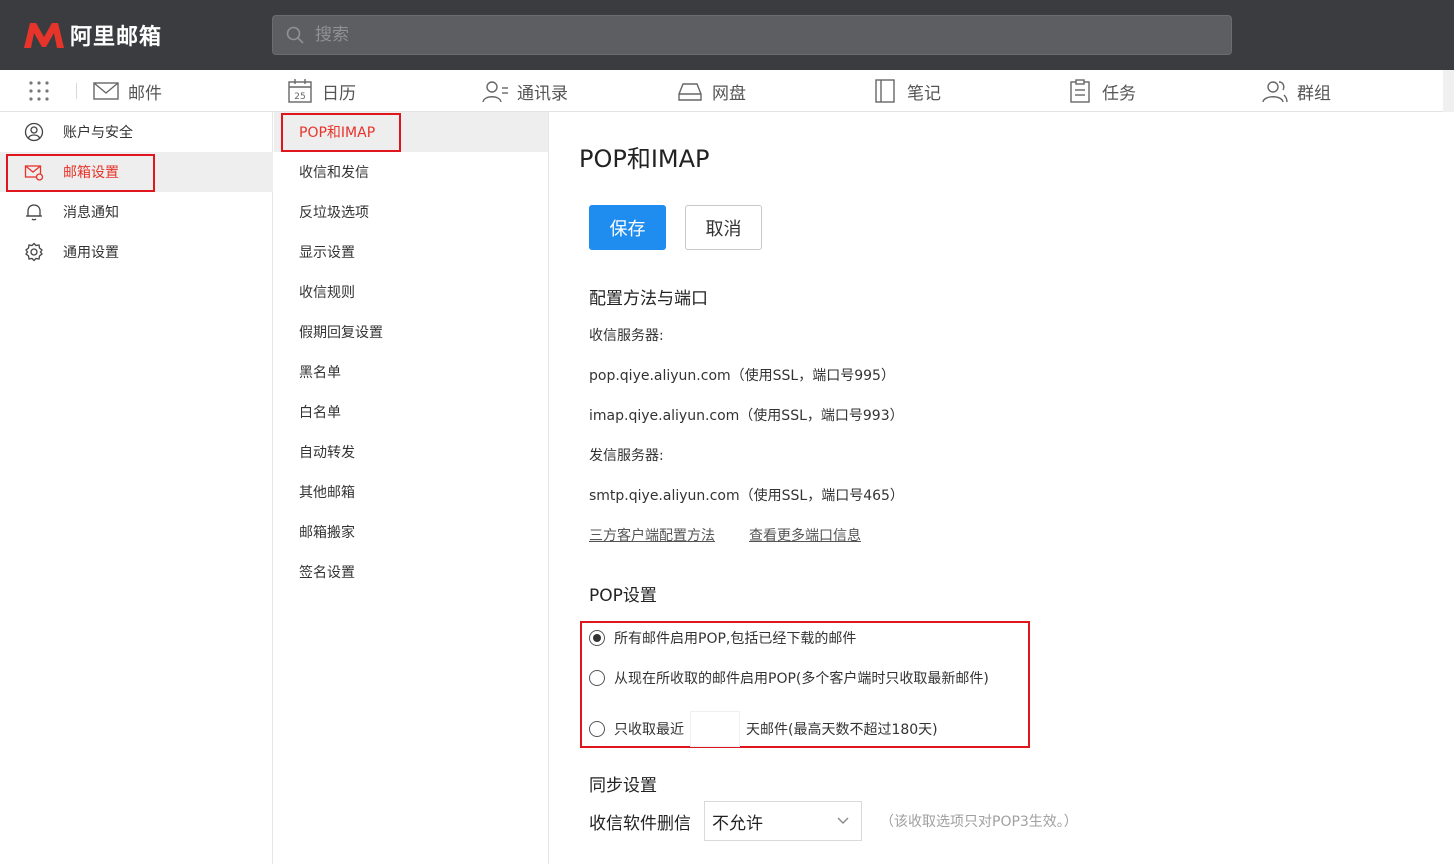 The image size is (1454, 864). I want to click on sidebar-item-notifications: 消息通知, so click(136, 212).